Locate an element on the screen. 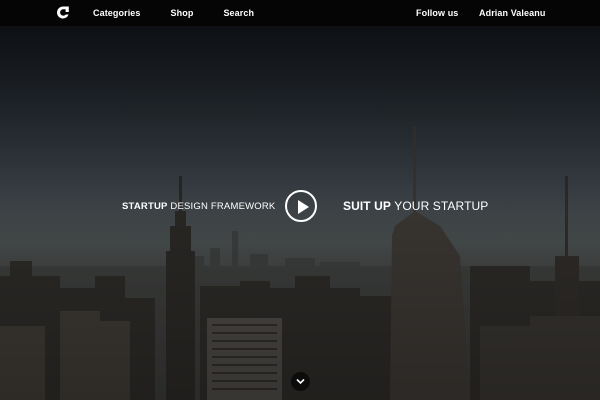 The image size is (600, 400). nav-search: Search is located at coordinates (238, 13).